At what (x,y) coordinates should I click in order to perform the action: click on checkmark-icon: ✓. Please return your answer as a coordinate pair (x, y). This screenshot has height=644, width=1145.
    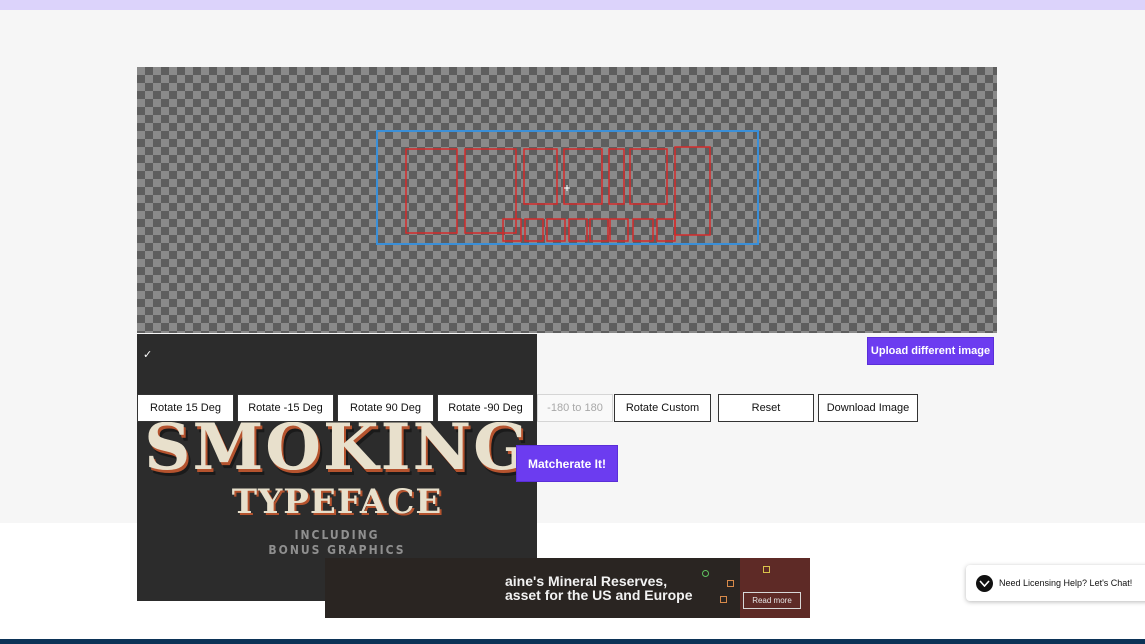
    Looking at the image, I should click on (148, 355).